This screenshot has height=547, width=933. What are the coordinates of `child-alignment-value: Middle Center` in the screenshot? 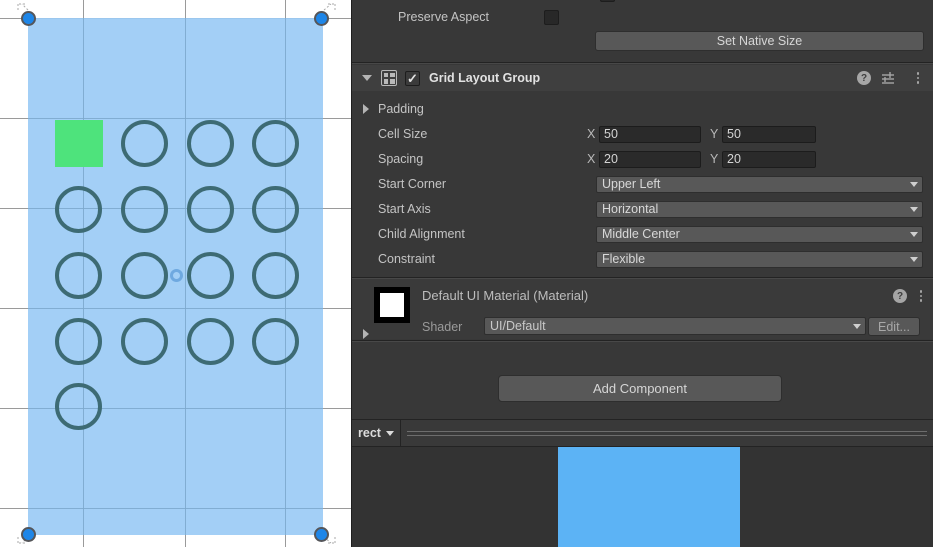 It's located at (641, 234).